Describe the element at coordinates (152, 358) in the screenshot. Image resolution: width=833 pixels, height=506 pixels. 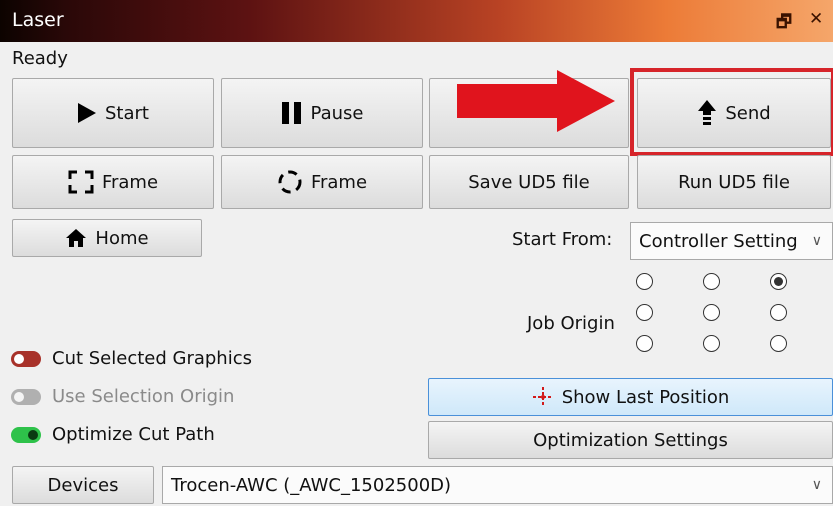
I see `cut-selected-label: Cut Selected Graphics` at that location.